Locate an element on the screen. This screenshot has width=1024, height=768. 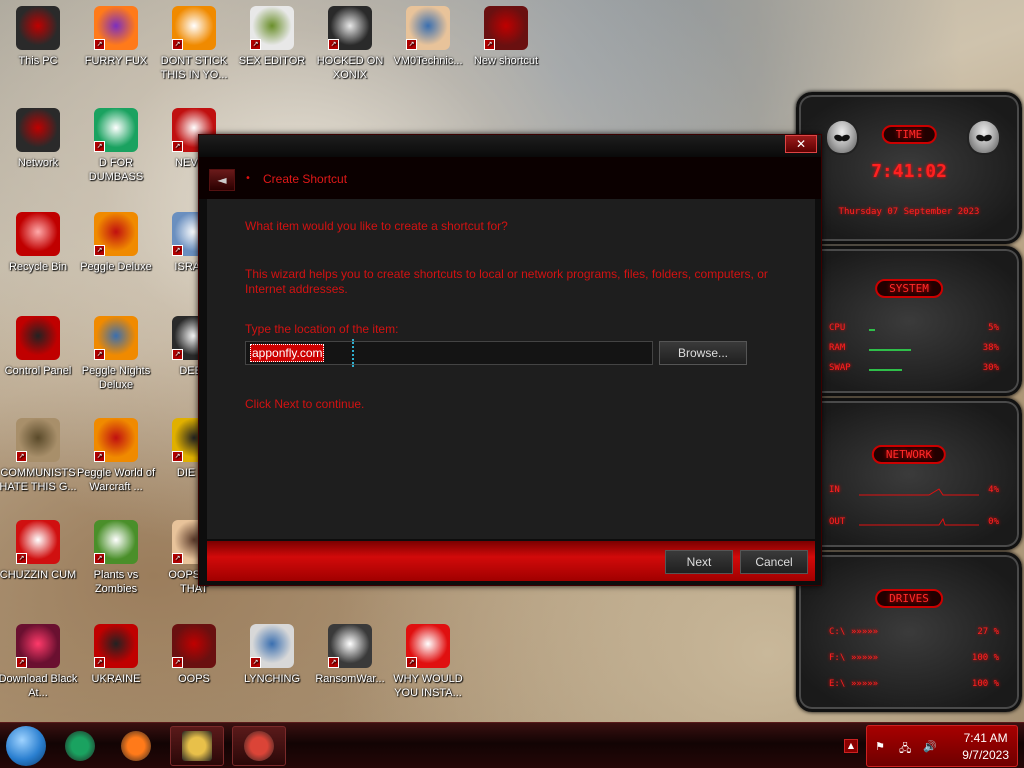
drive-name: F:\ is located at coordinates (837, 658).